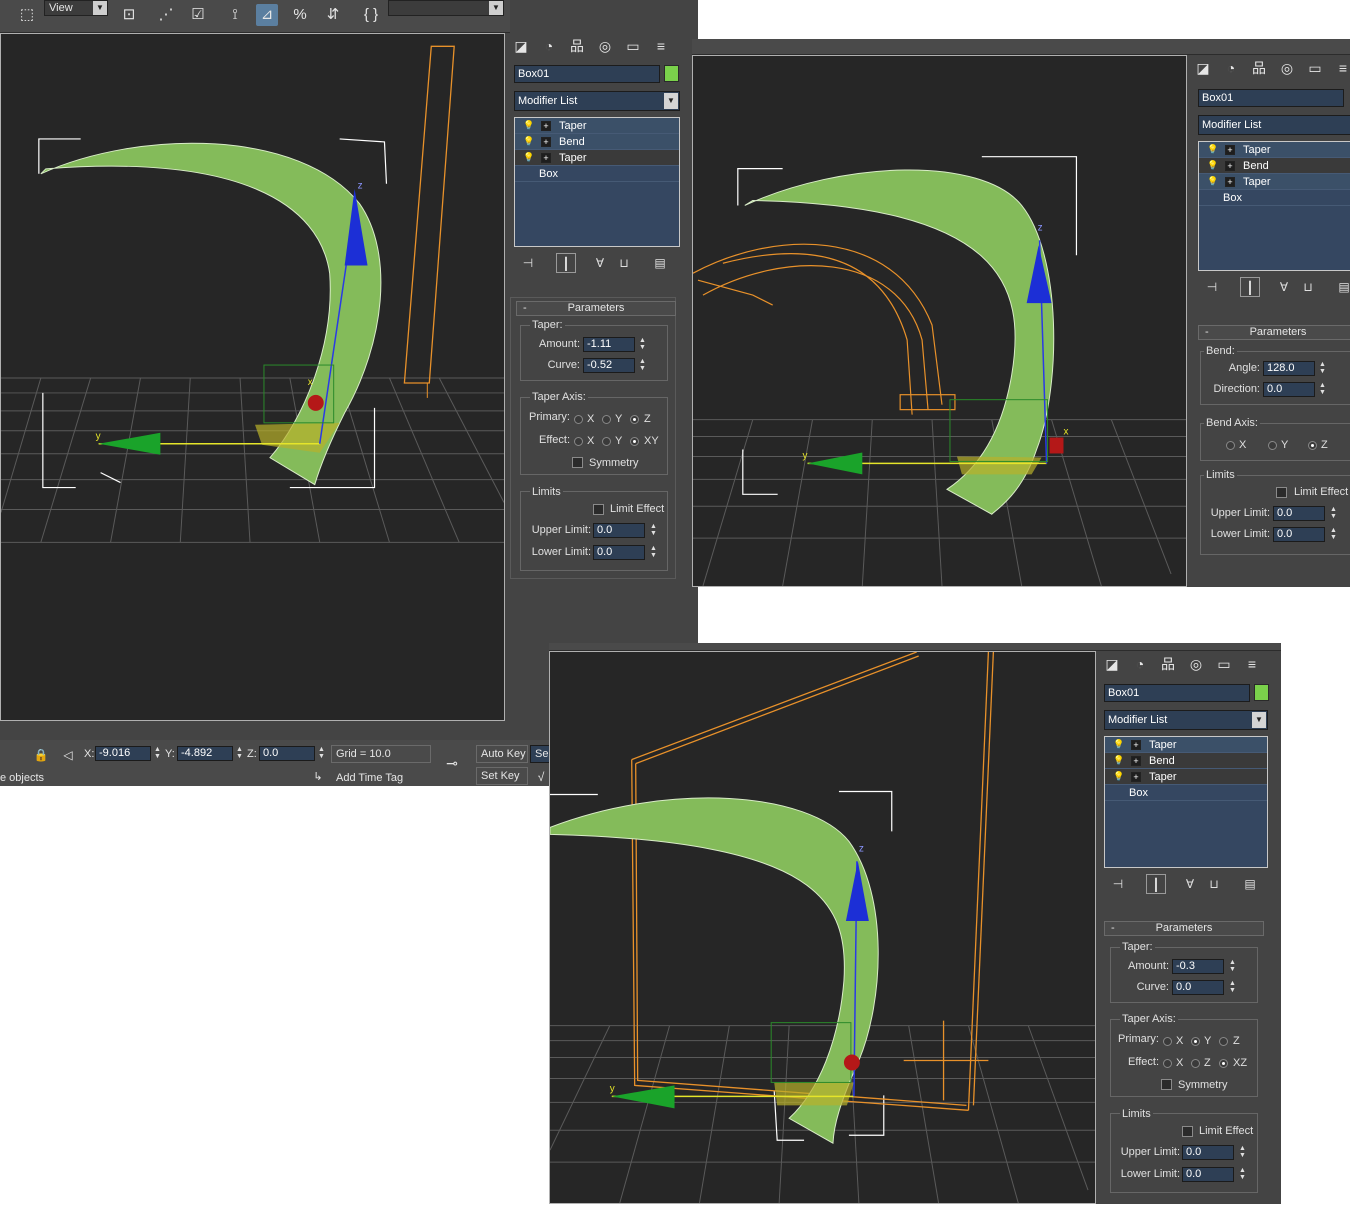 The image size is (1350, 1228). I want to click on primary-x-radio, so click(578, 419).